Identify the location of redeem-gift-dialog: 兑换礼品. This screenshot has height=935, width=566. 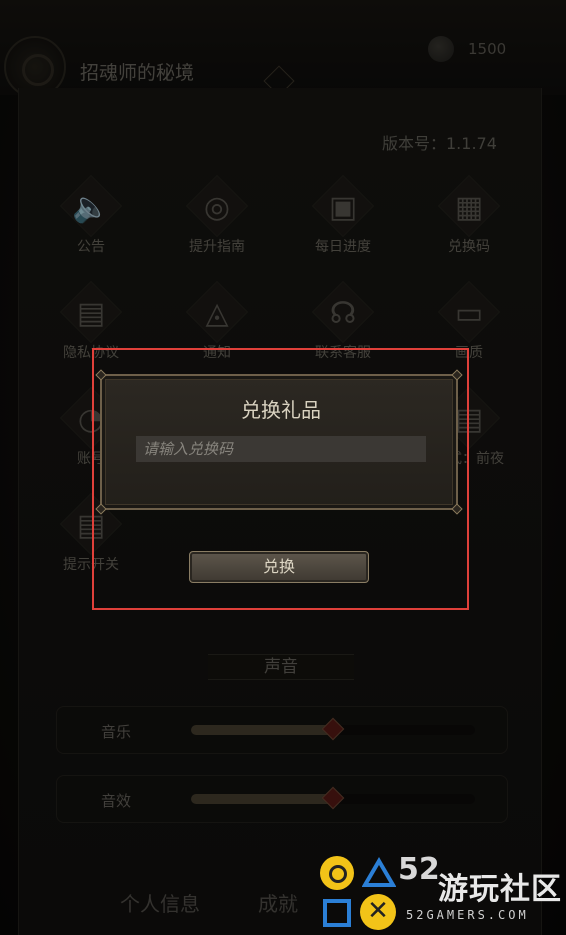
(279, 442).